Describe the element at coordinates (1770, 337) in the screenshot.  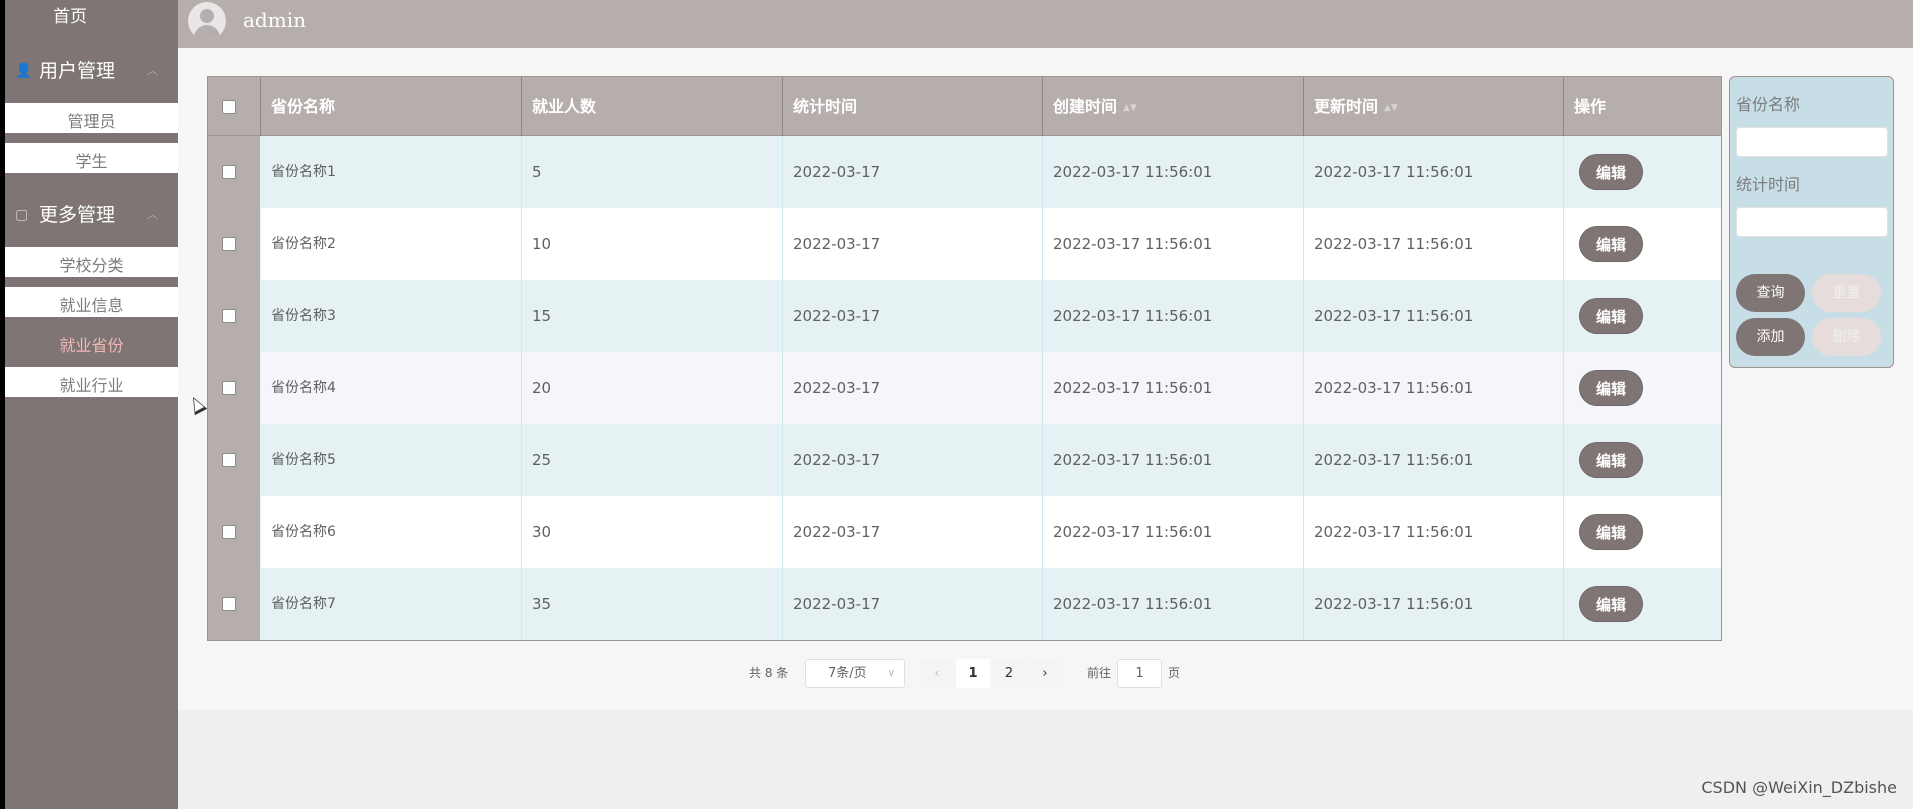
I see `add-button: 添加` at that location.